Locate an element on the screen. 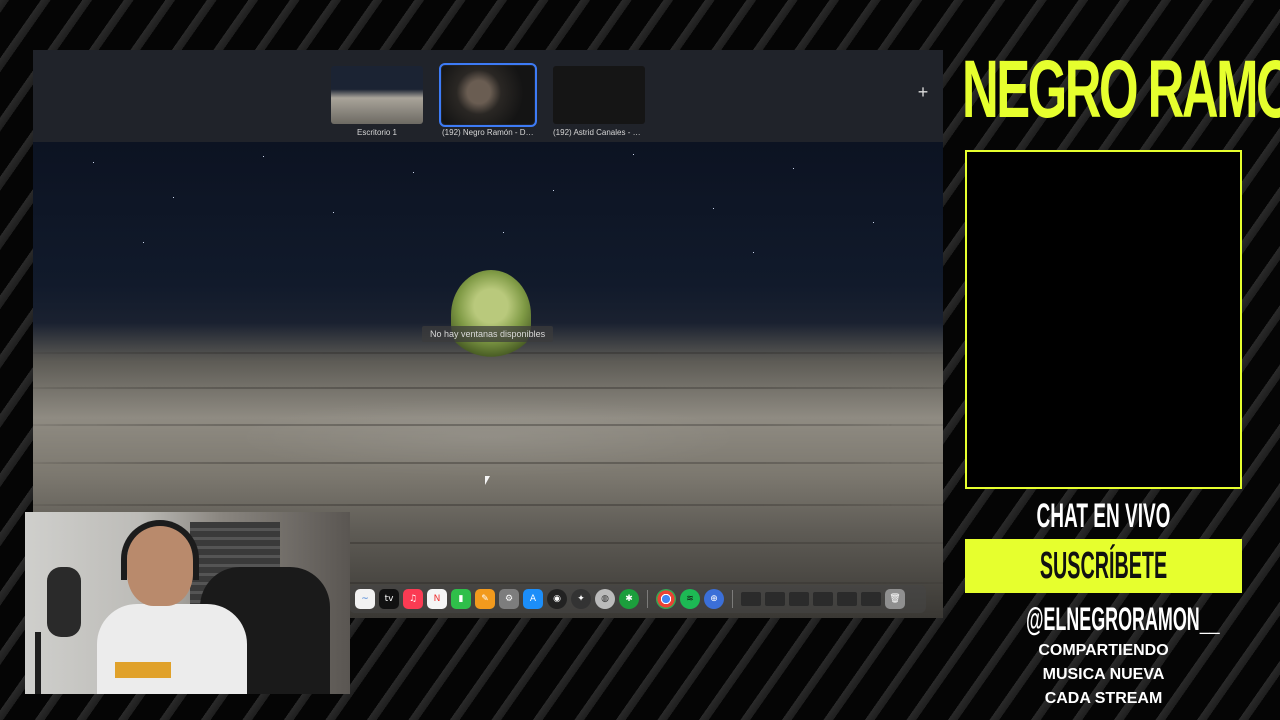 The height and width of the screenshot is (720, 1280). dock: ~ tv ♫ N ▮ ✎ ⚙ A ◉ ✦ ◍ ✱ ≋ ⊕ 🗑 is located at coordinates (637, 599).